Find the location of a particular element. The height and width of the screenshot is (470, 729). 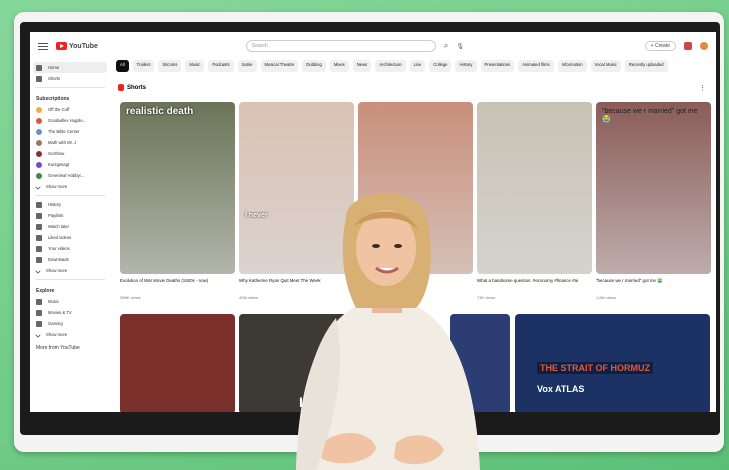

sidebar-item-label: Movies & TV is located at coordinates (60, 312).